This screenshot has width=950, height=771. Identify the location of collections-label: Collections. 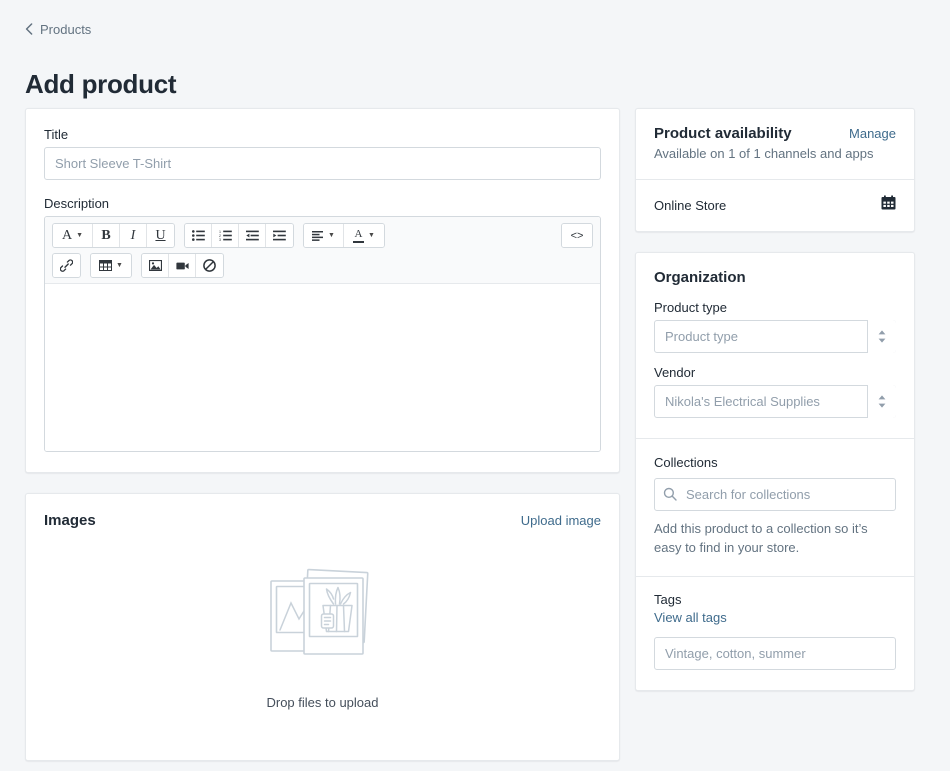
(686, 462).